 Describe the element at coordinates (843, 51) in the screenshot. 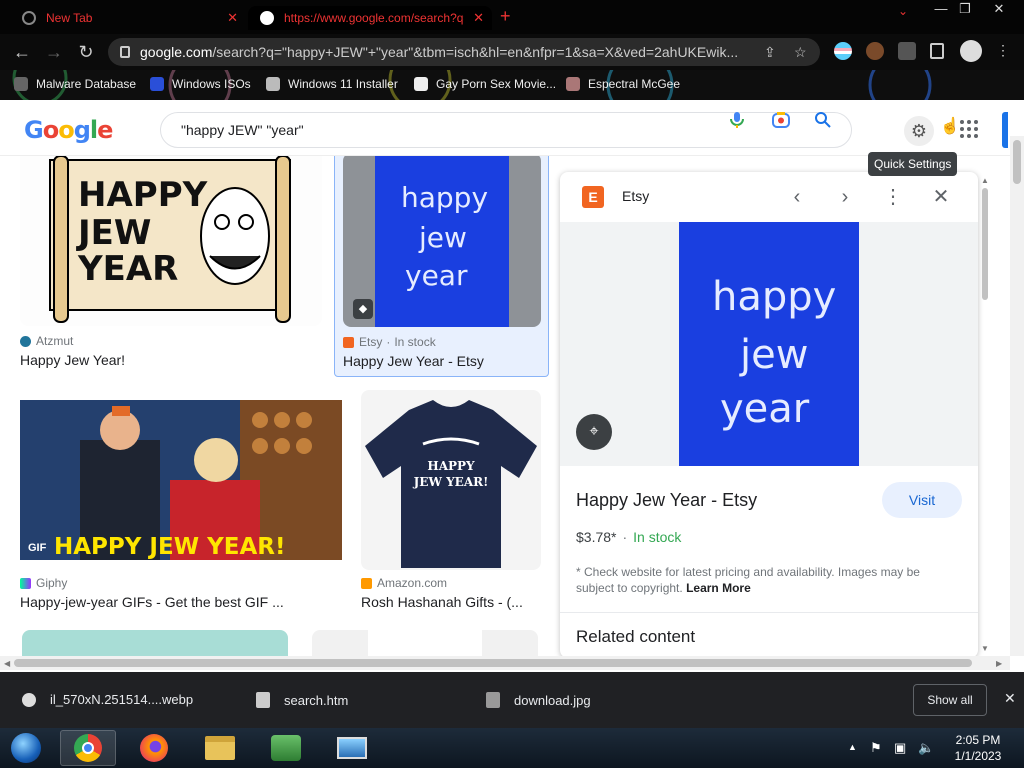

I see `extension-flag-icon` at that location.